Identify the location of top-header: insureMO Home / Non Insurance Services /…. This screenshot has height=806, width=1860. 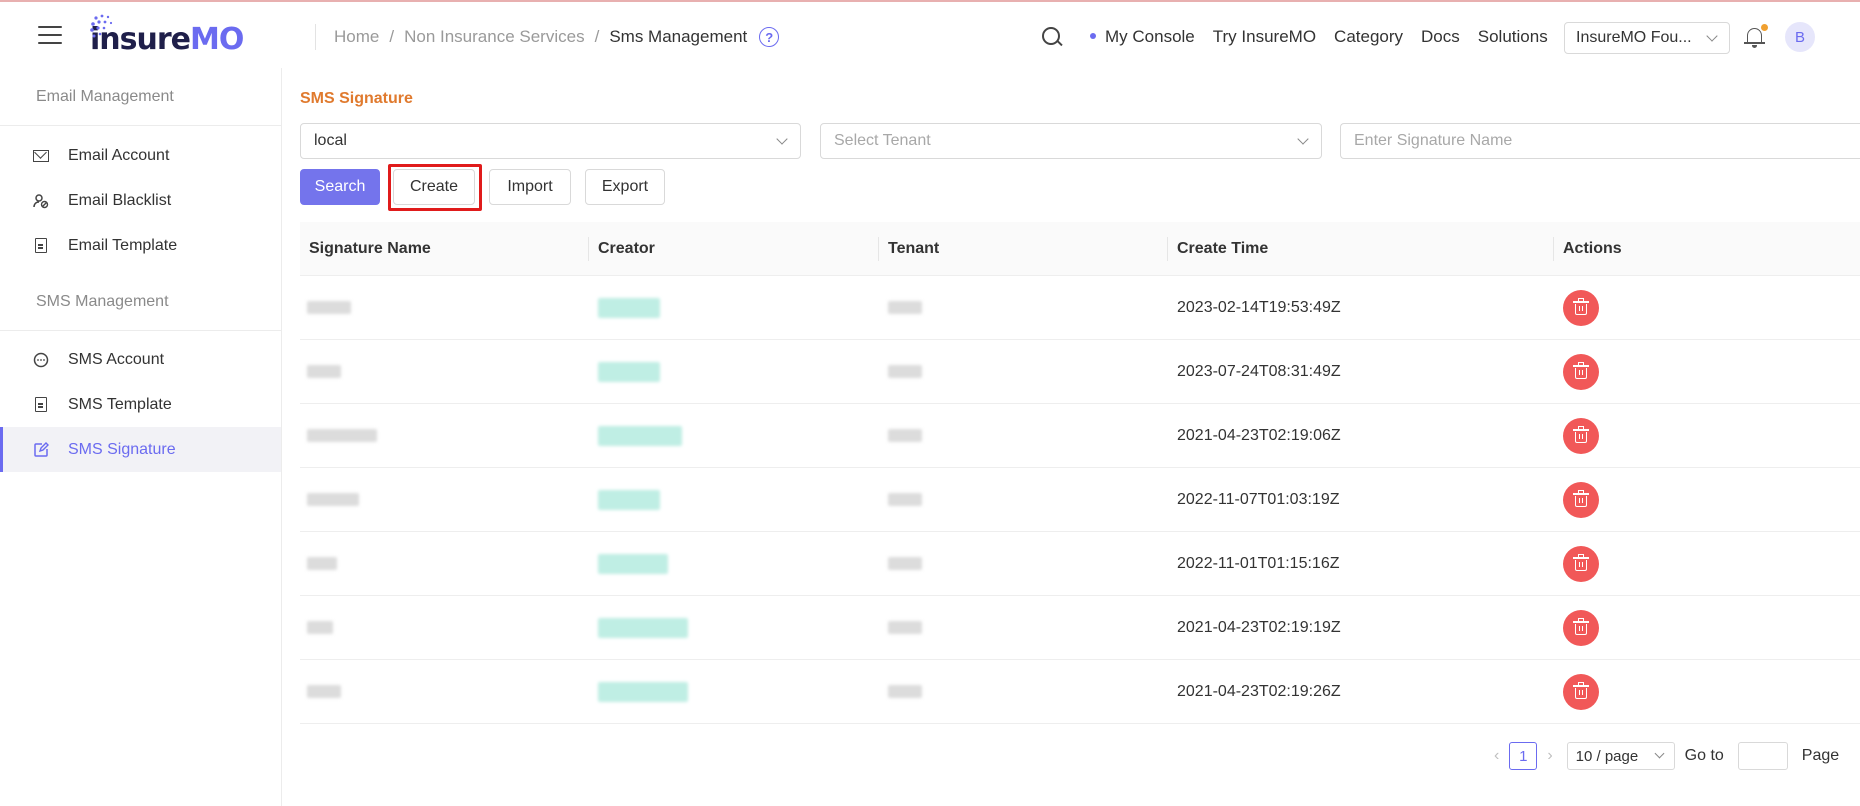
(930, 36).